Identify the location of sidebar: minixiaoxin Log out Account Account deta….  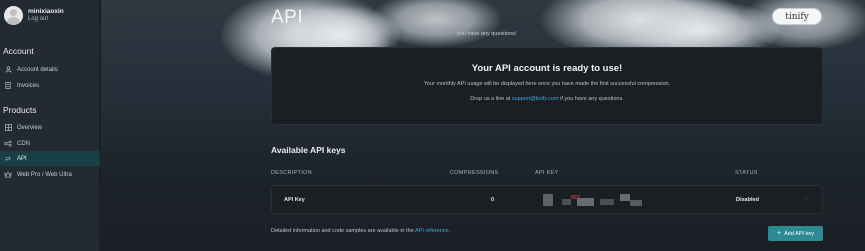
(50, 125).